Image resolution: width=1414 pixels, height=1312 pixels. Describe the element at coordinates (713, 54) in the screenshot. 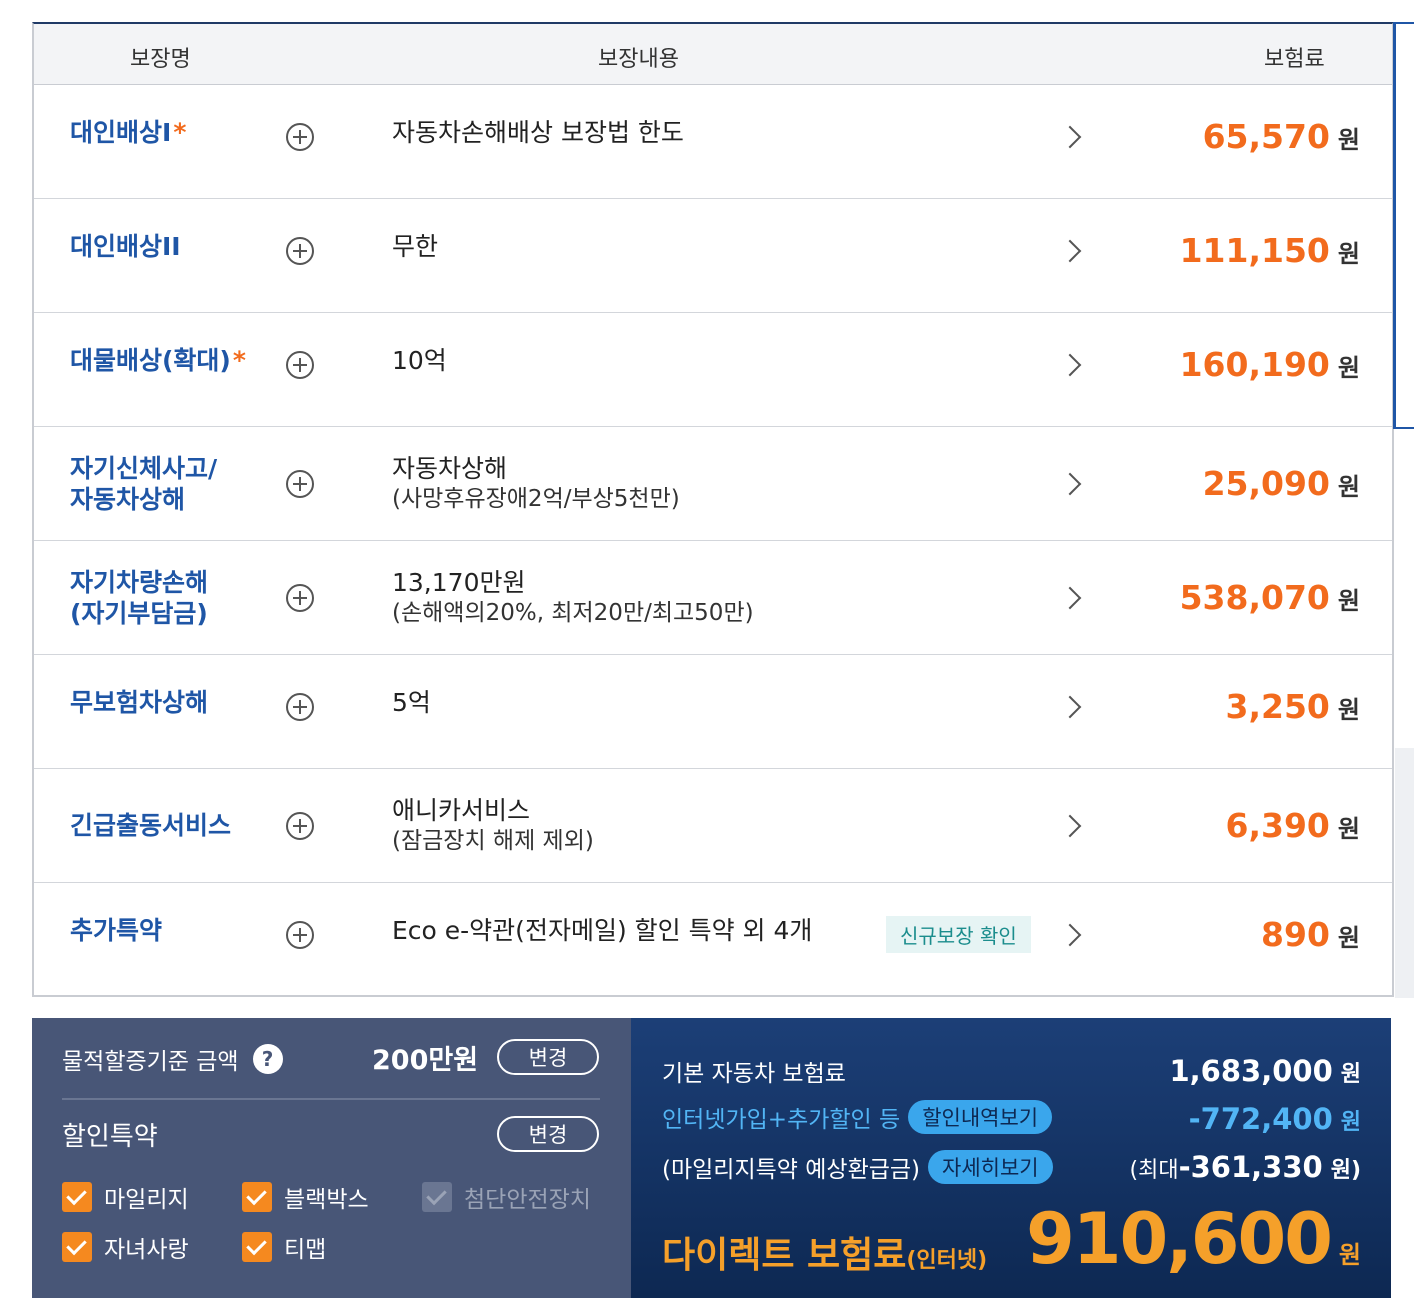

I see `table-header: 보장명 보장내용 보험료` at that location.